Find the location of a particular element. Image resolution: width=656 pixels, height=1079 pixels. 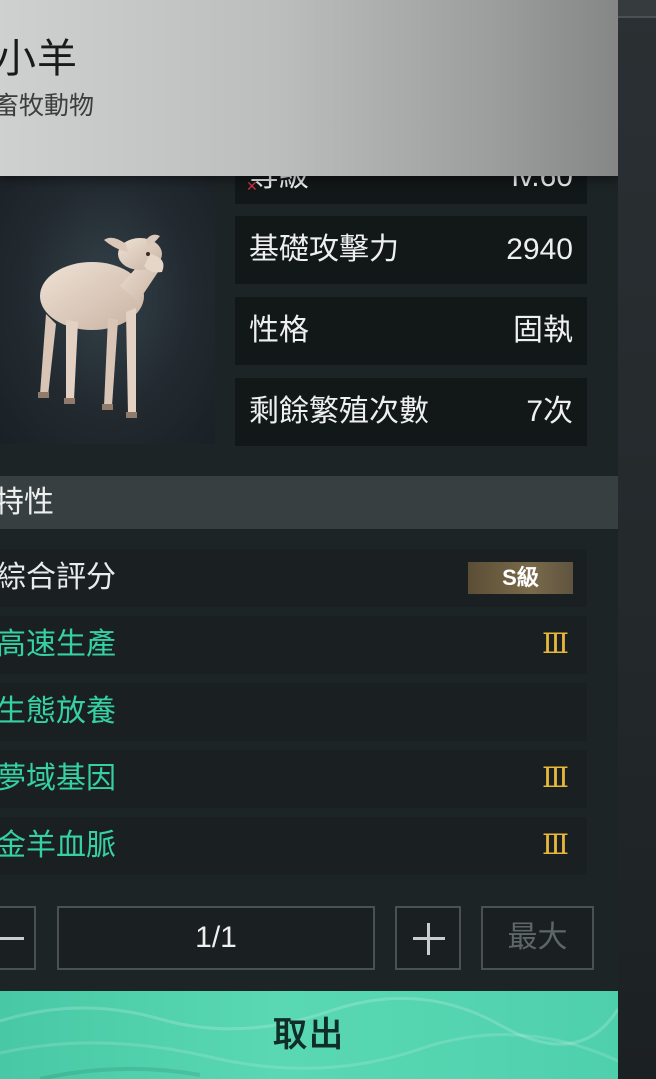

pet-portrait is located at coordinates (107, 309).